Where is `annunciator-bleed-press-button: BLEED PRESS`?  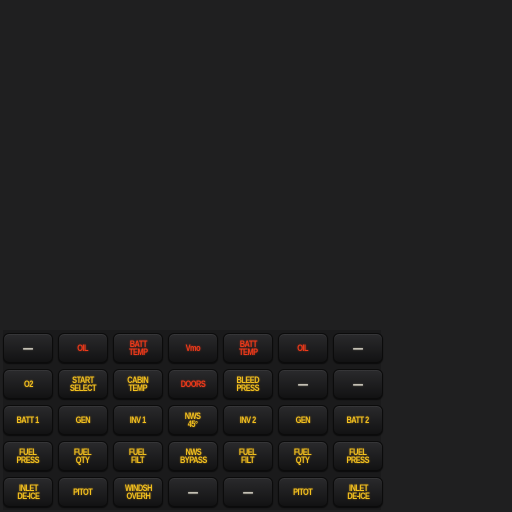
annunciator-bleed-press-button: BLEED PRESS is located at coordinates (248, 384).